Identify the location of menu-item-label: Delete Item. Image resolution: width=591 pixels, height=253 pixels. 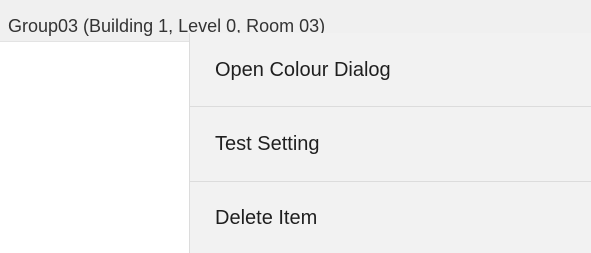
(266, 218).